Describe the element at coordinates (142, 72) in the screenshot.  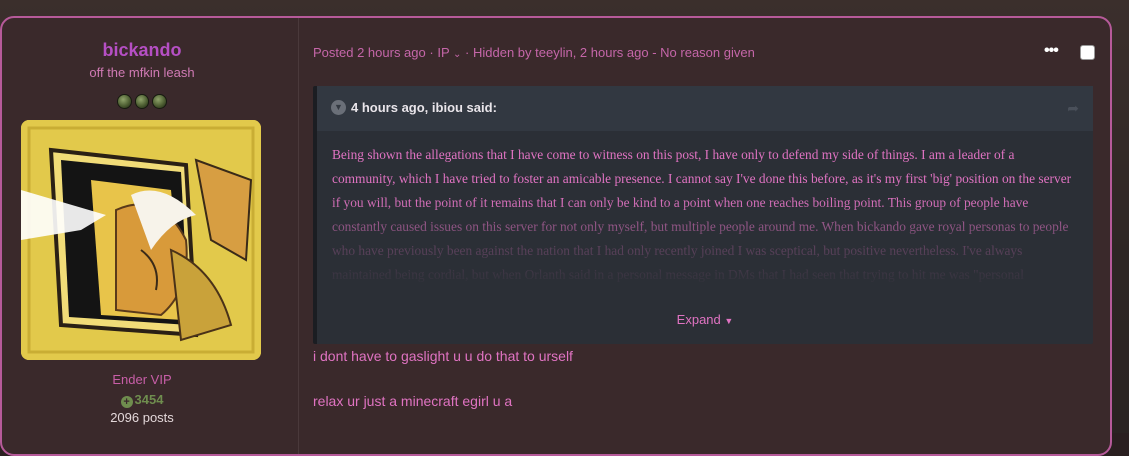
I see `author-title: off the mfkin leash` at that location.